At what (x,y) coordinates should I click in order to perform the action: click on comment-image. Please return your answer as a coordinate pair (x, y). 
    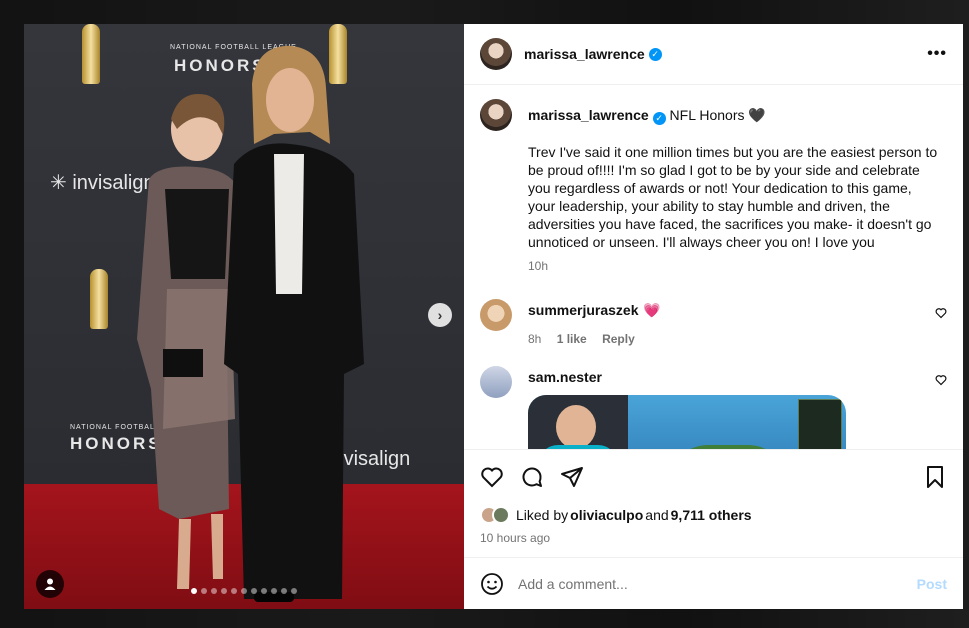
    Looking at the image, I should click on (687, 421).